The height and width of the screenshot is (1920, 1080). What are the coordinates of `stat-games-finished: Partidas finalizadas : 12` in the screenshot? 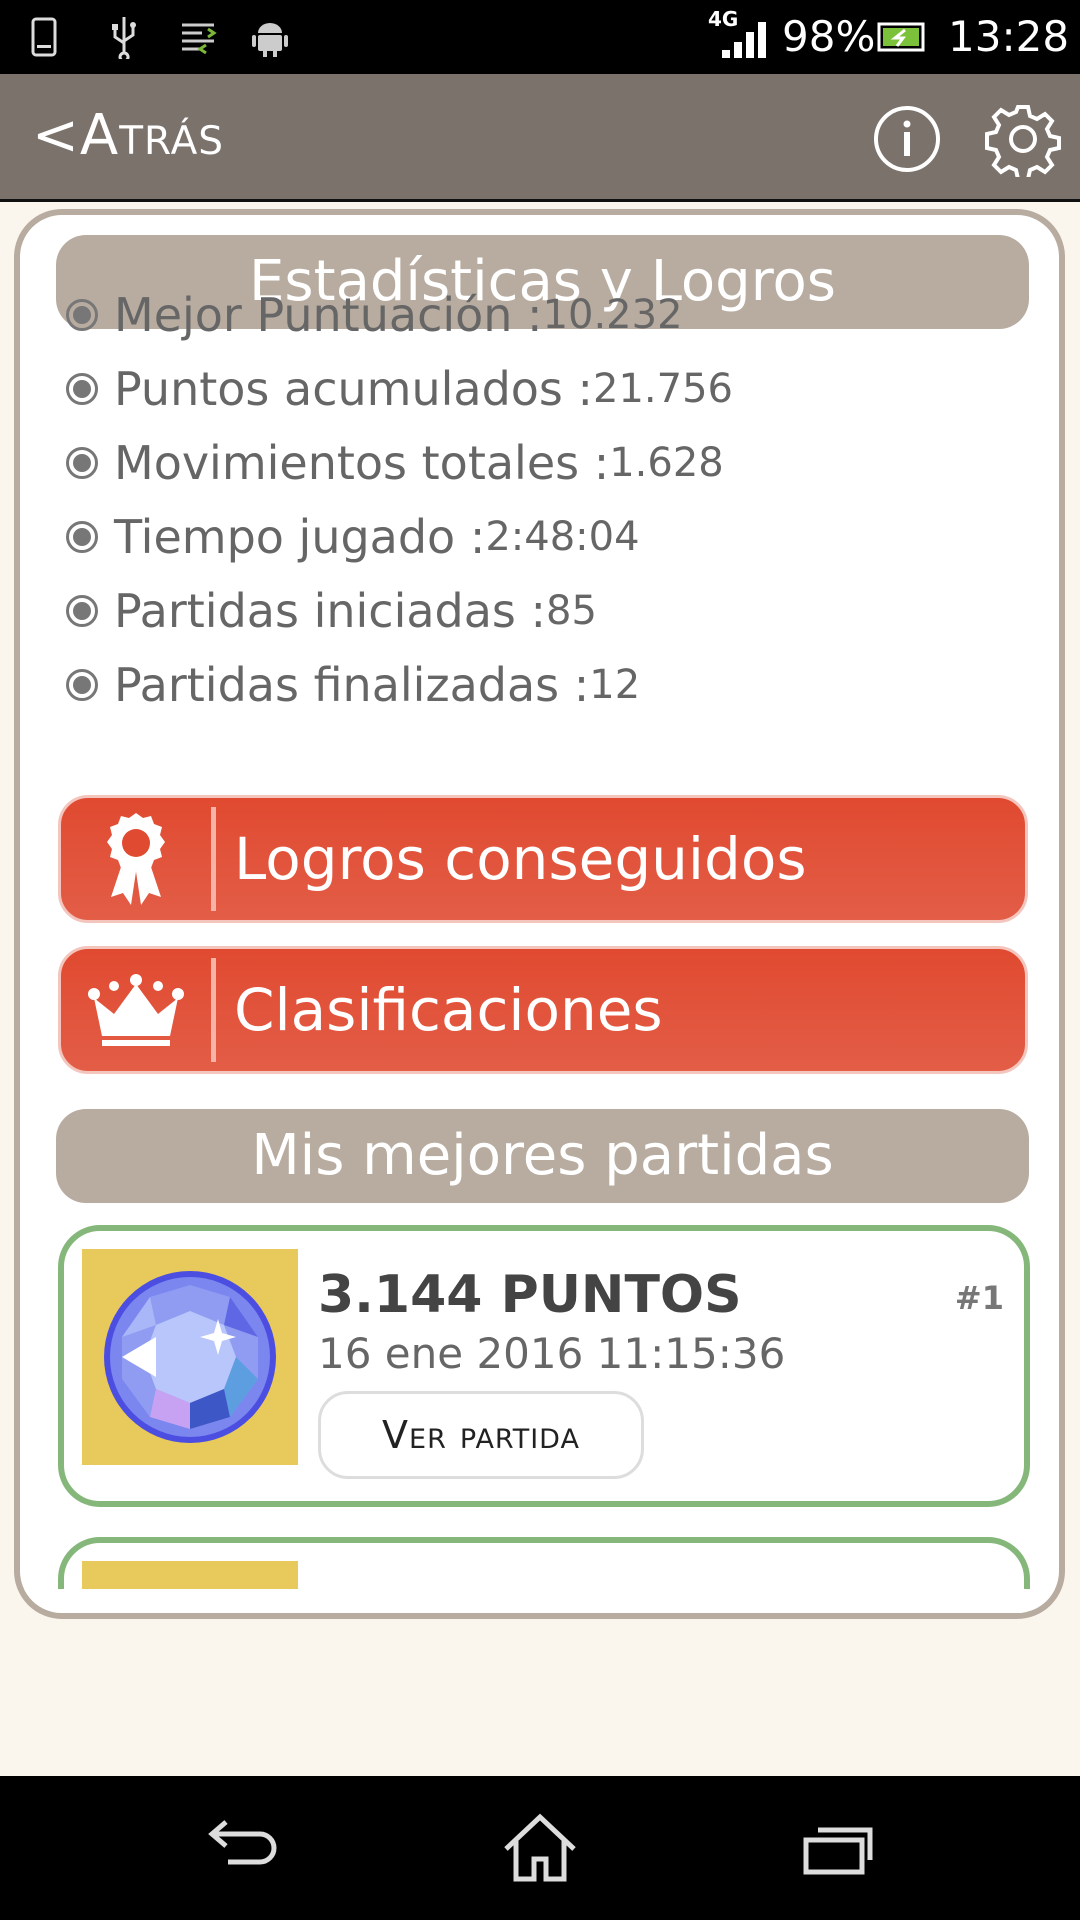 It's located at (353, 685).